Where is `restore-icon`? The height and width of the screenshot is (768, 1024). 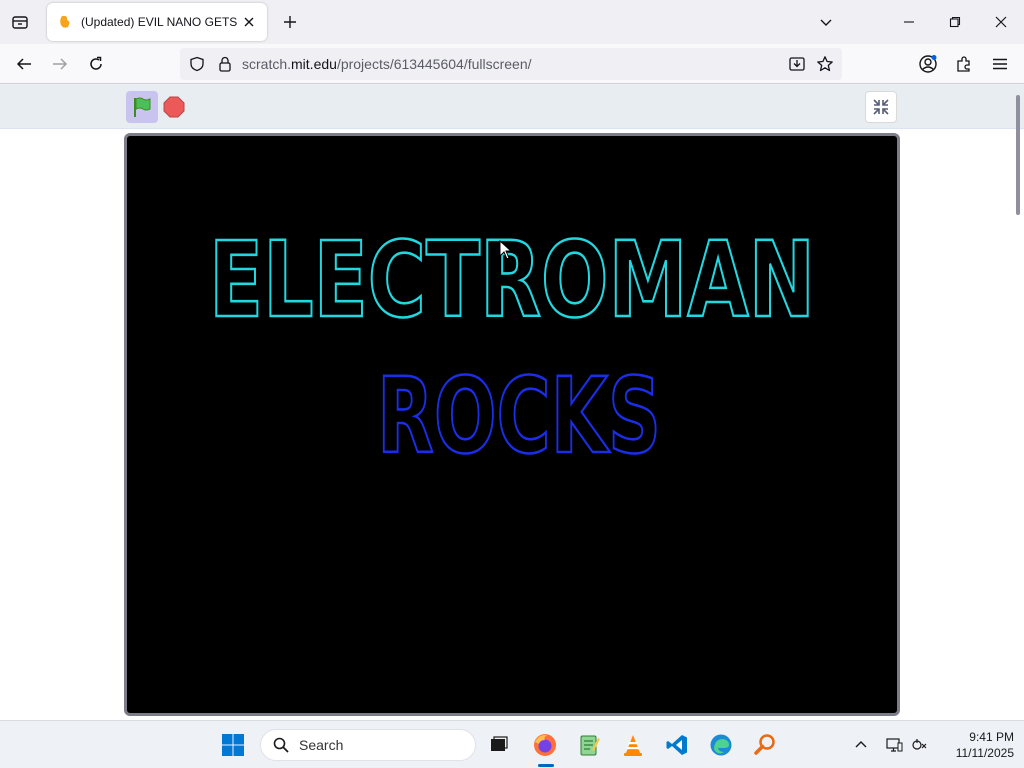
restore-icon is located at coordinates (955, 22).